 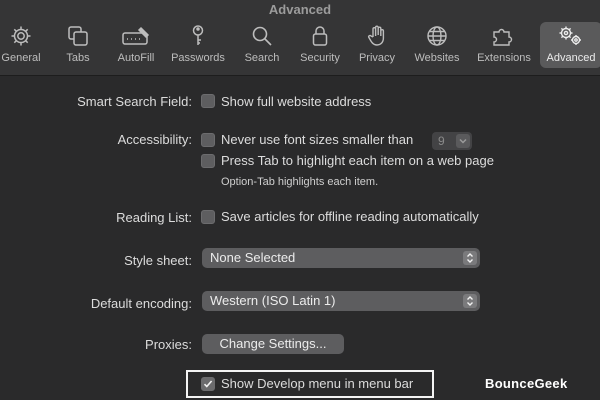 I want to click on puzzle-icon, so click(x=503, y=37).